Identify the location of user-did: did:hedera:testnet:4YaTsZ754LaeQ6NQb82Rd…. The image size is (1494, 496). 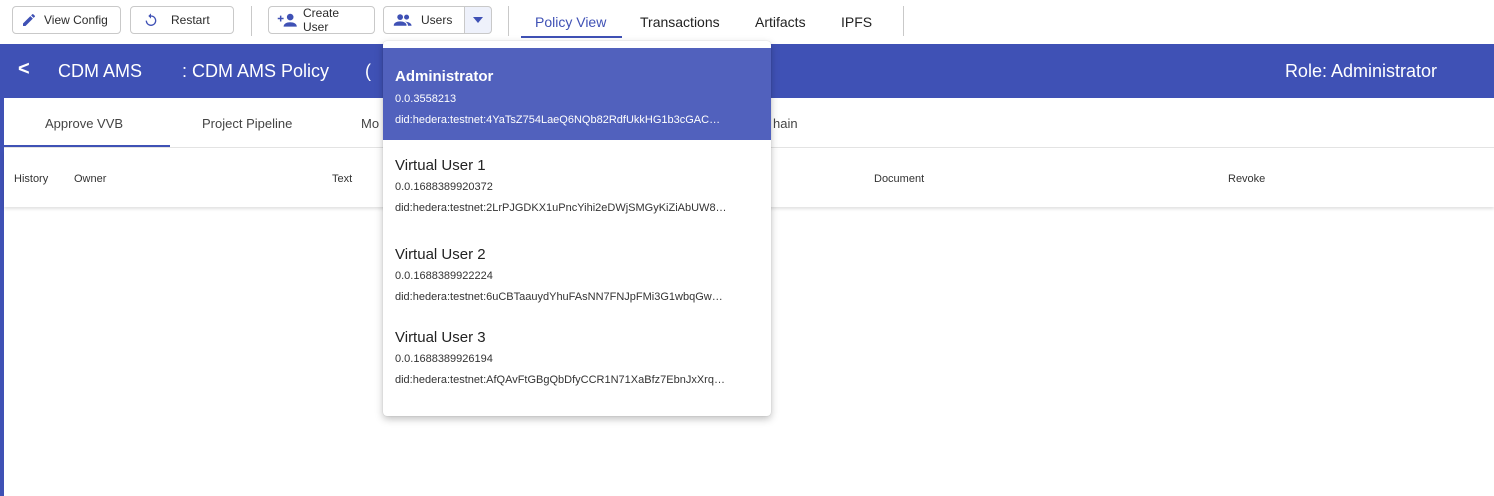
(558, 120).